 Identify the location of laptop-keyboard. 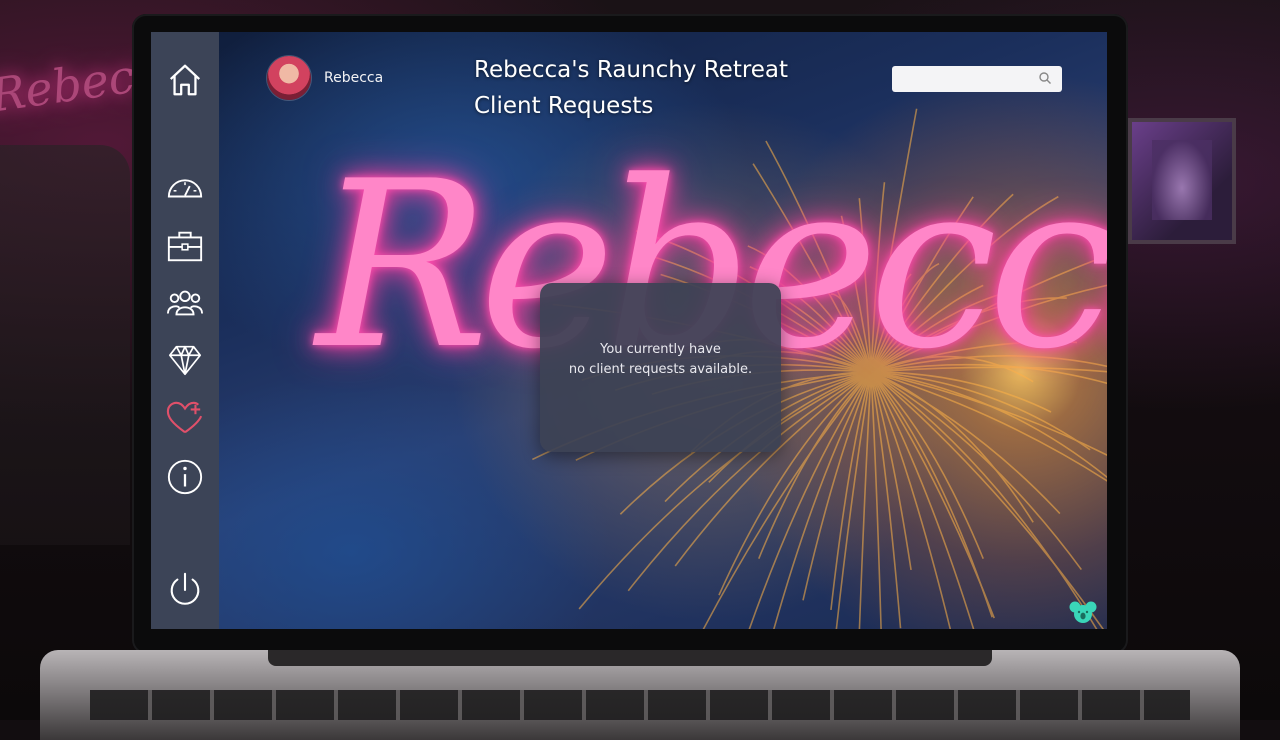
(640, 705).